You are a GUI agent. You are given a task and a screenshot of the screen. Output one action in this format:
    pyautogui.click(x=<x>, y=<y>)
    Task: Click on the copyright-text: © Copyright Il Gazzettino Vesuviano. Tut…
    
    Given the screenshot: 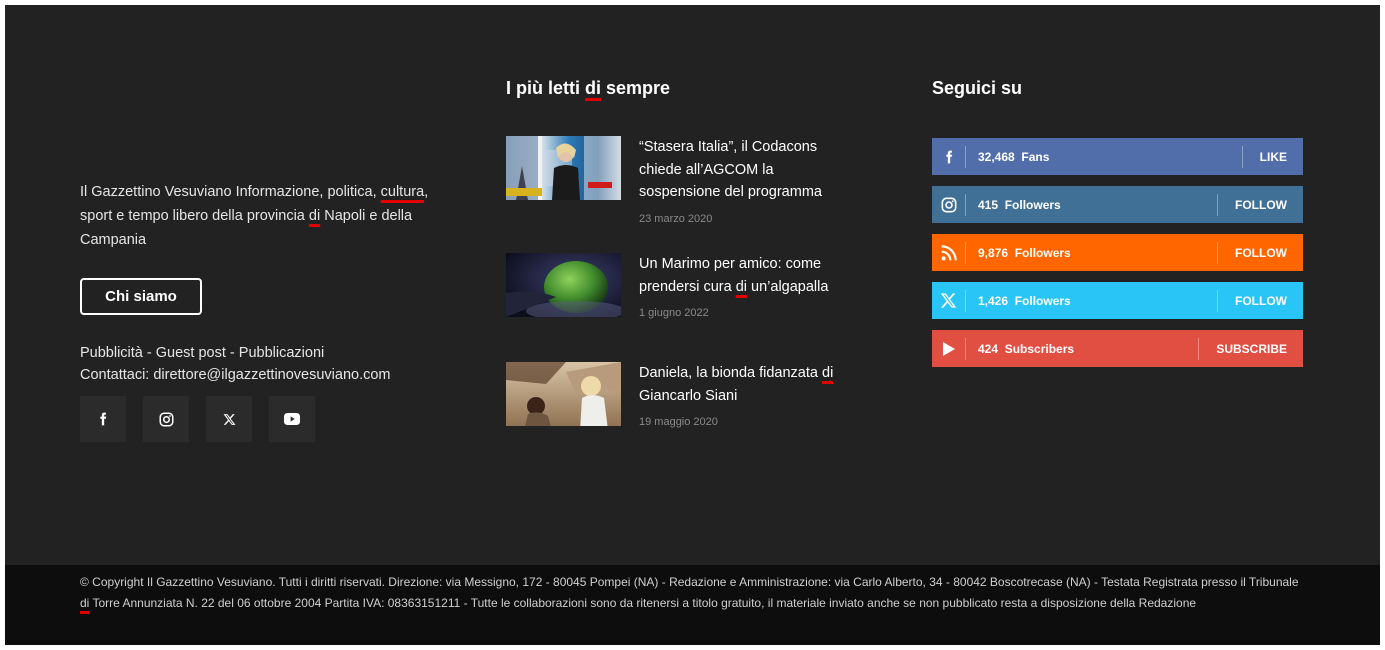 What is the action you would take?
    pyautogui.click(x=695, y=593)
    